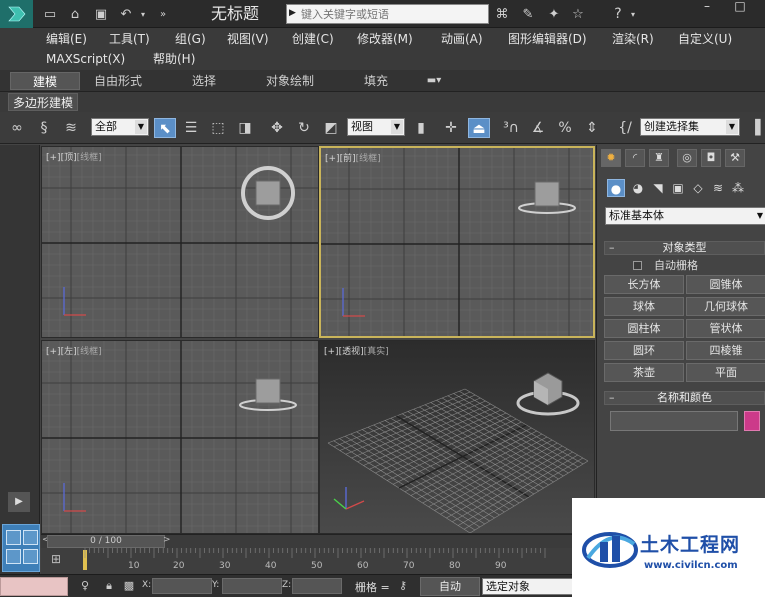  I want to click on help-icon: ?, so click(618, 14).